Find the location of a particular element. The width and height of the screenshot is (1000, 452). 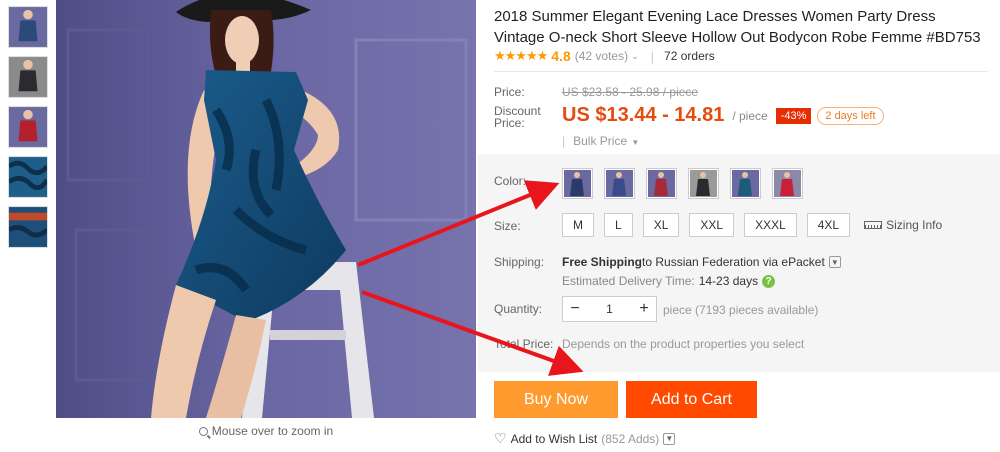

buy-now-button: Buy Now is located at coordinates (556, 399).